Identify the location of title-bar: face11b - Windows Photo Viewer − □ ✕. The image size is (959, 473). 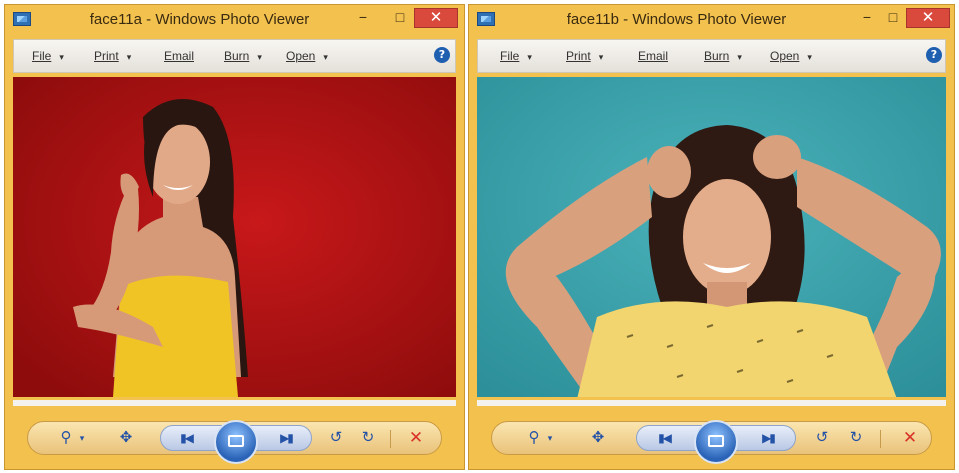
(711, 20).